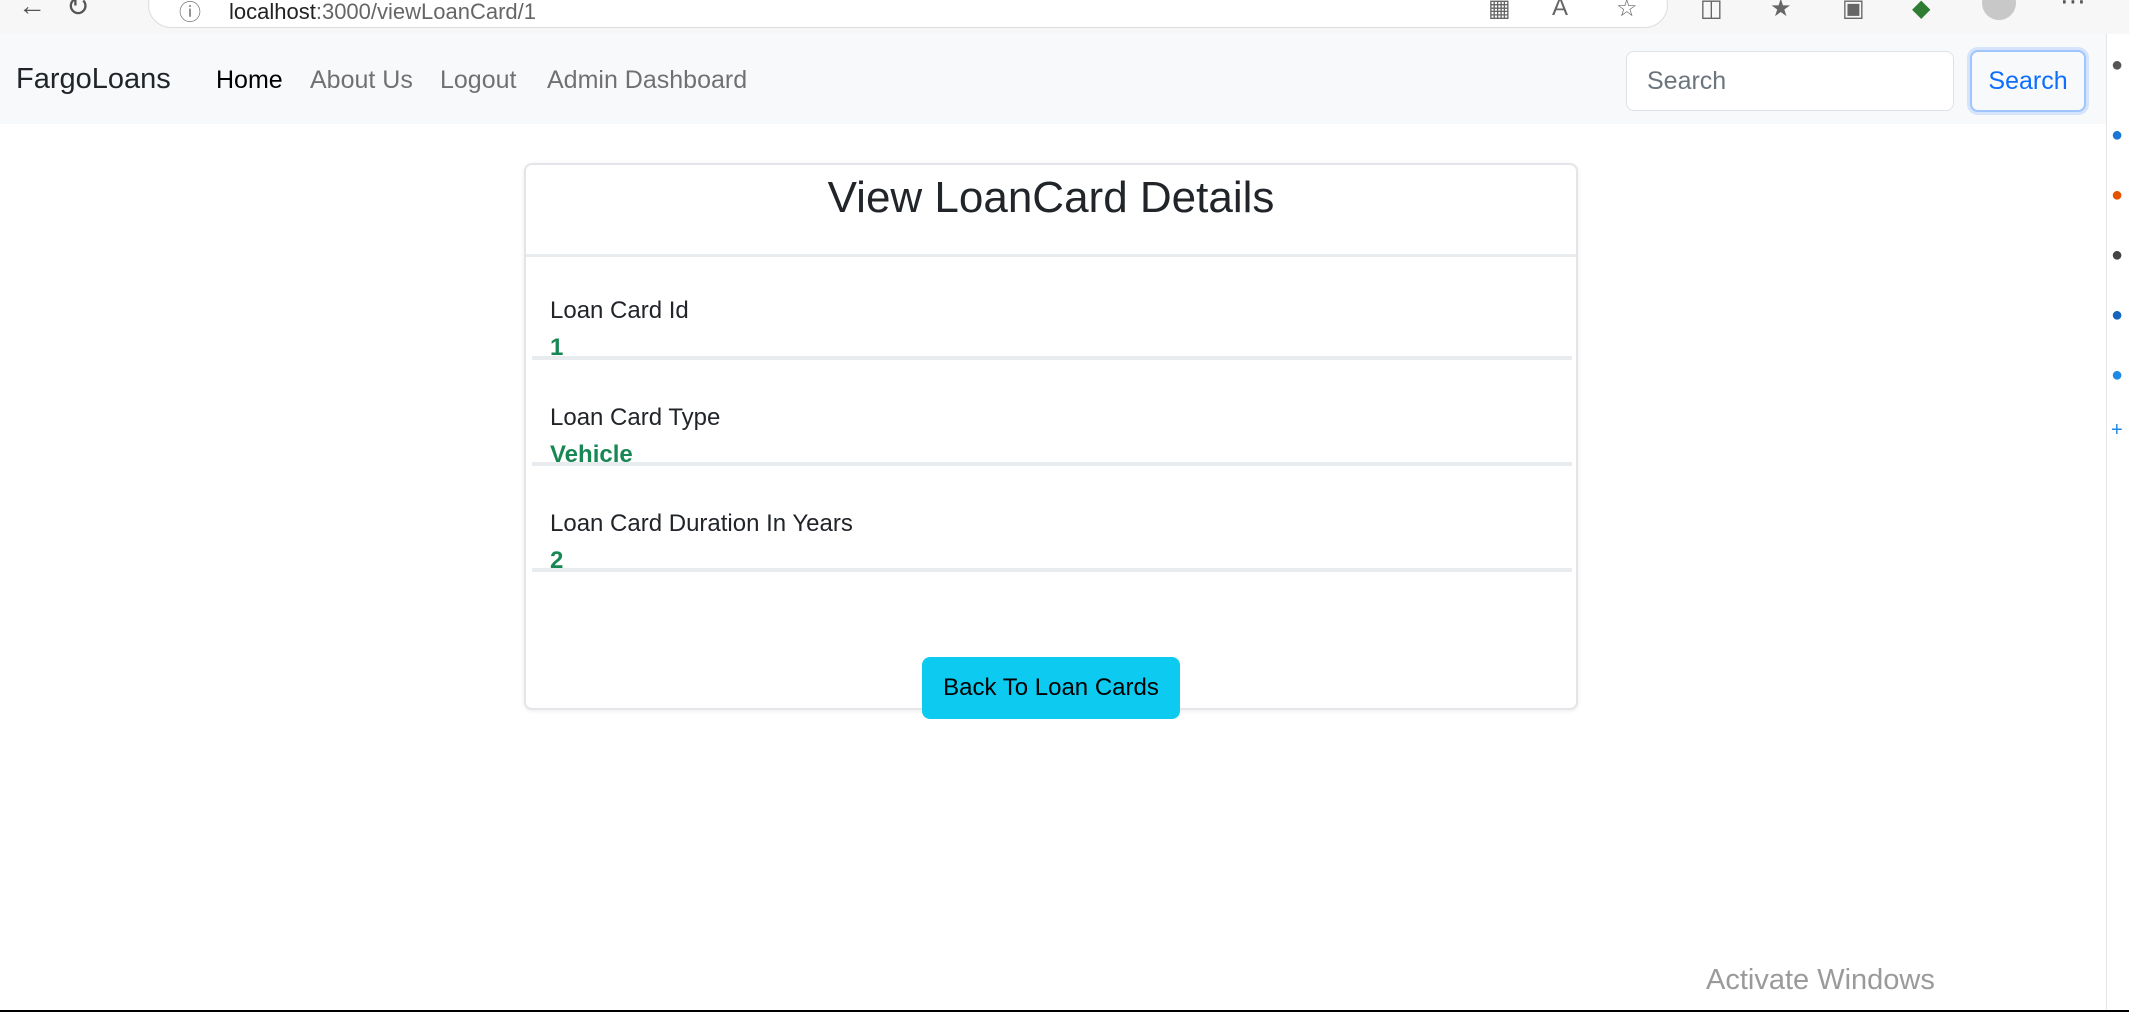  What do you see at coordinates (635, 417) in the screenshot?
I see `detail-label: Loan Card Type` at bounding box center [635, 417].